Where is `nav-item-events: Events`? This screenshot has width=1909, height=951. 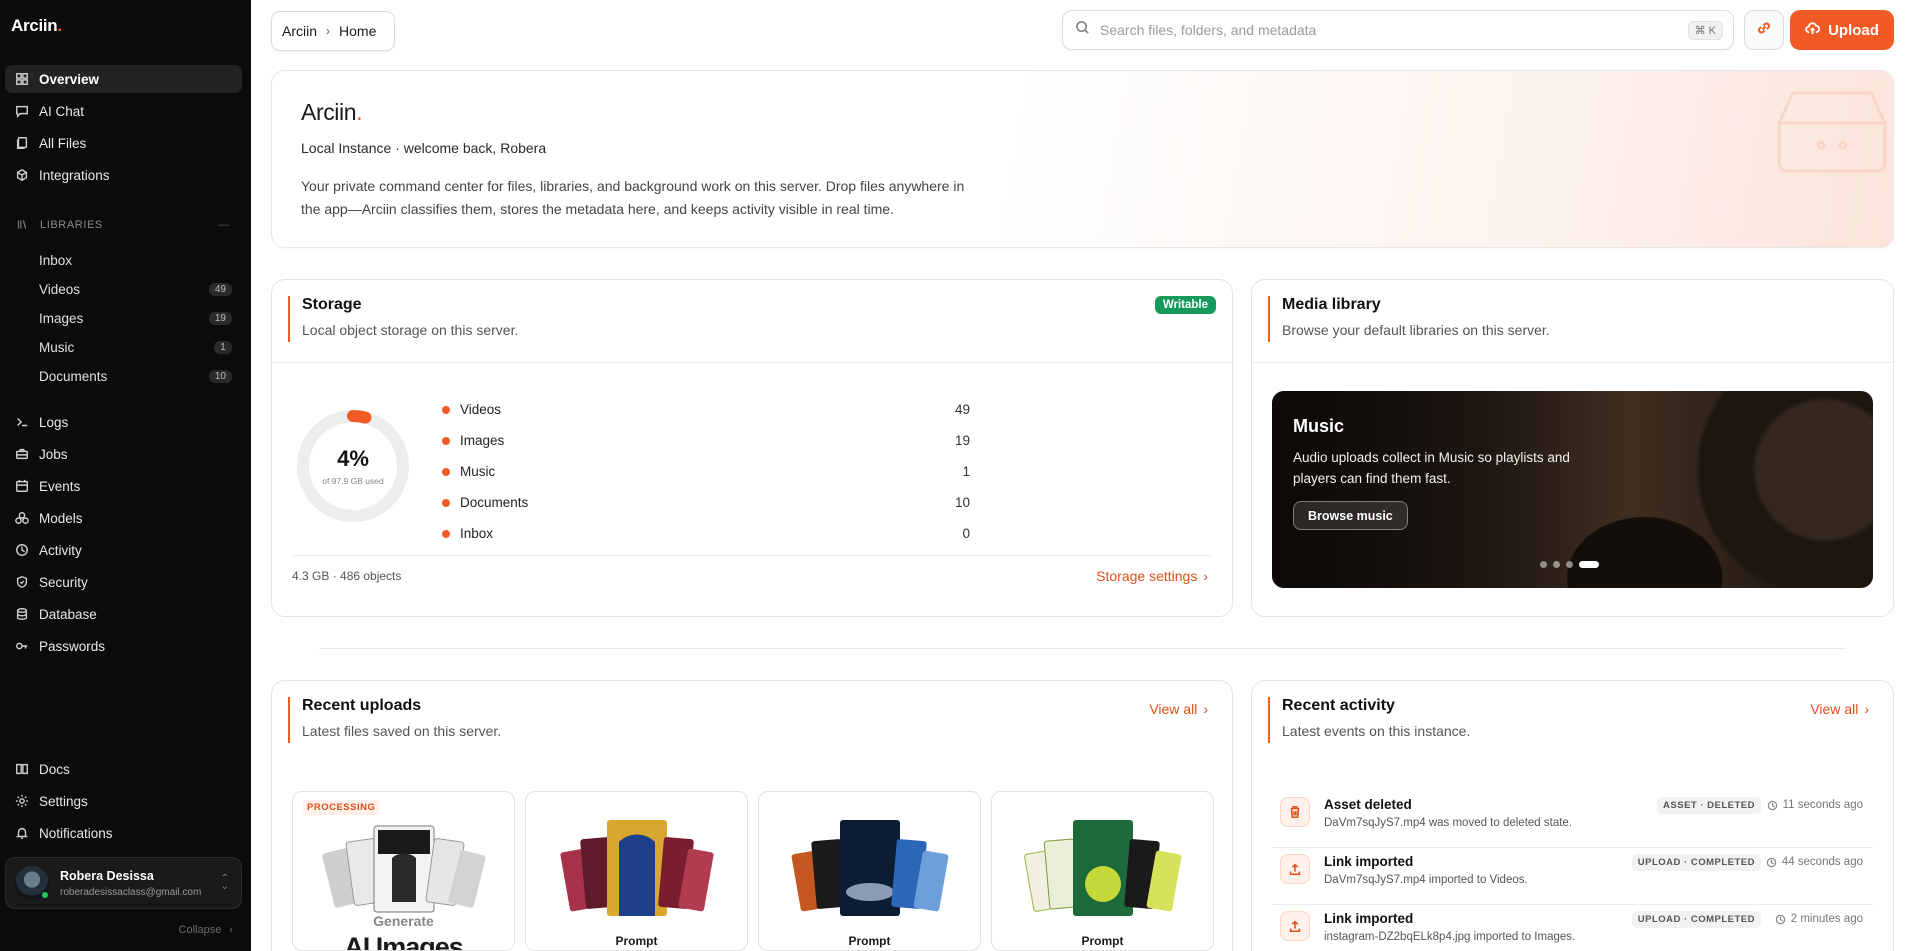 nav-item-events: Events is located at coordinates (123, 486).